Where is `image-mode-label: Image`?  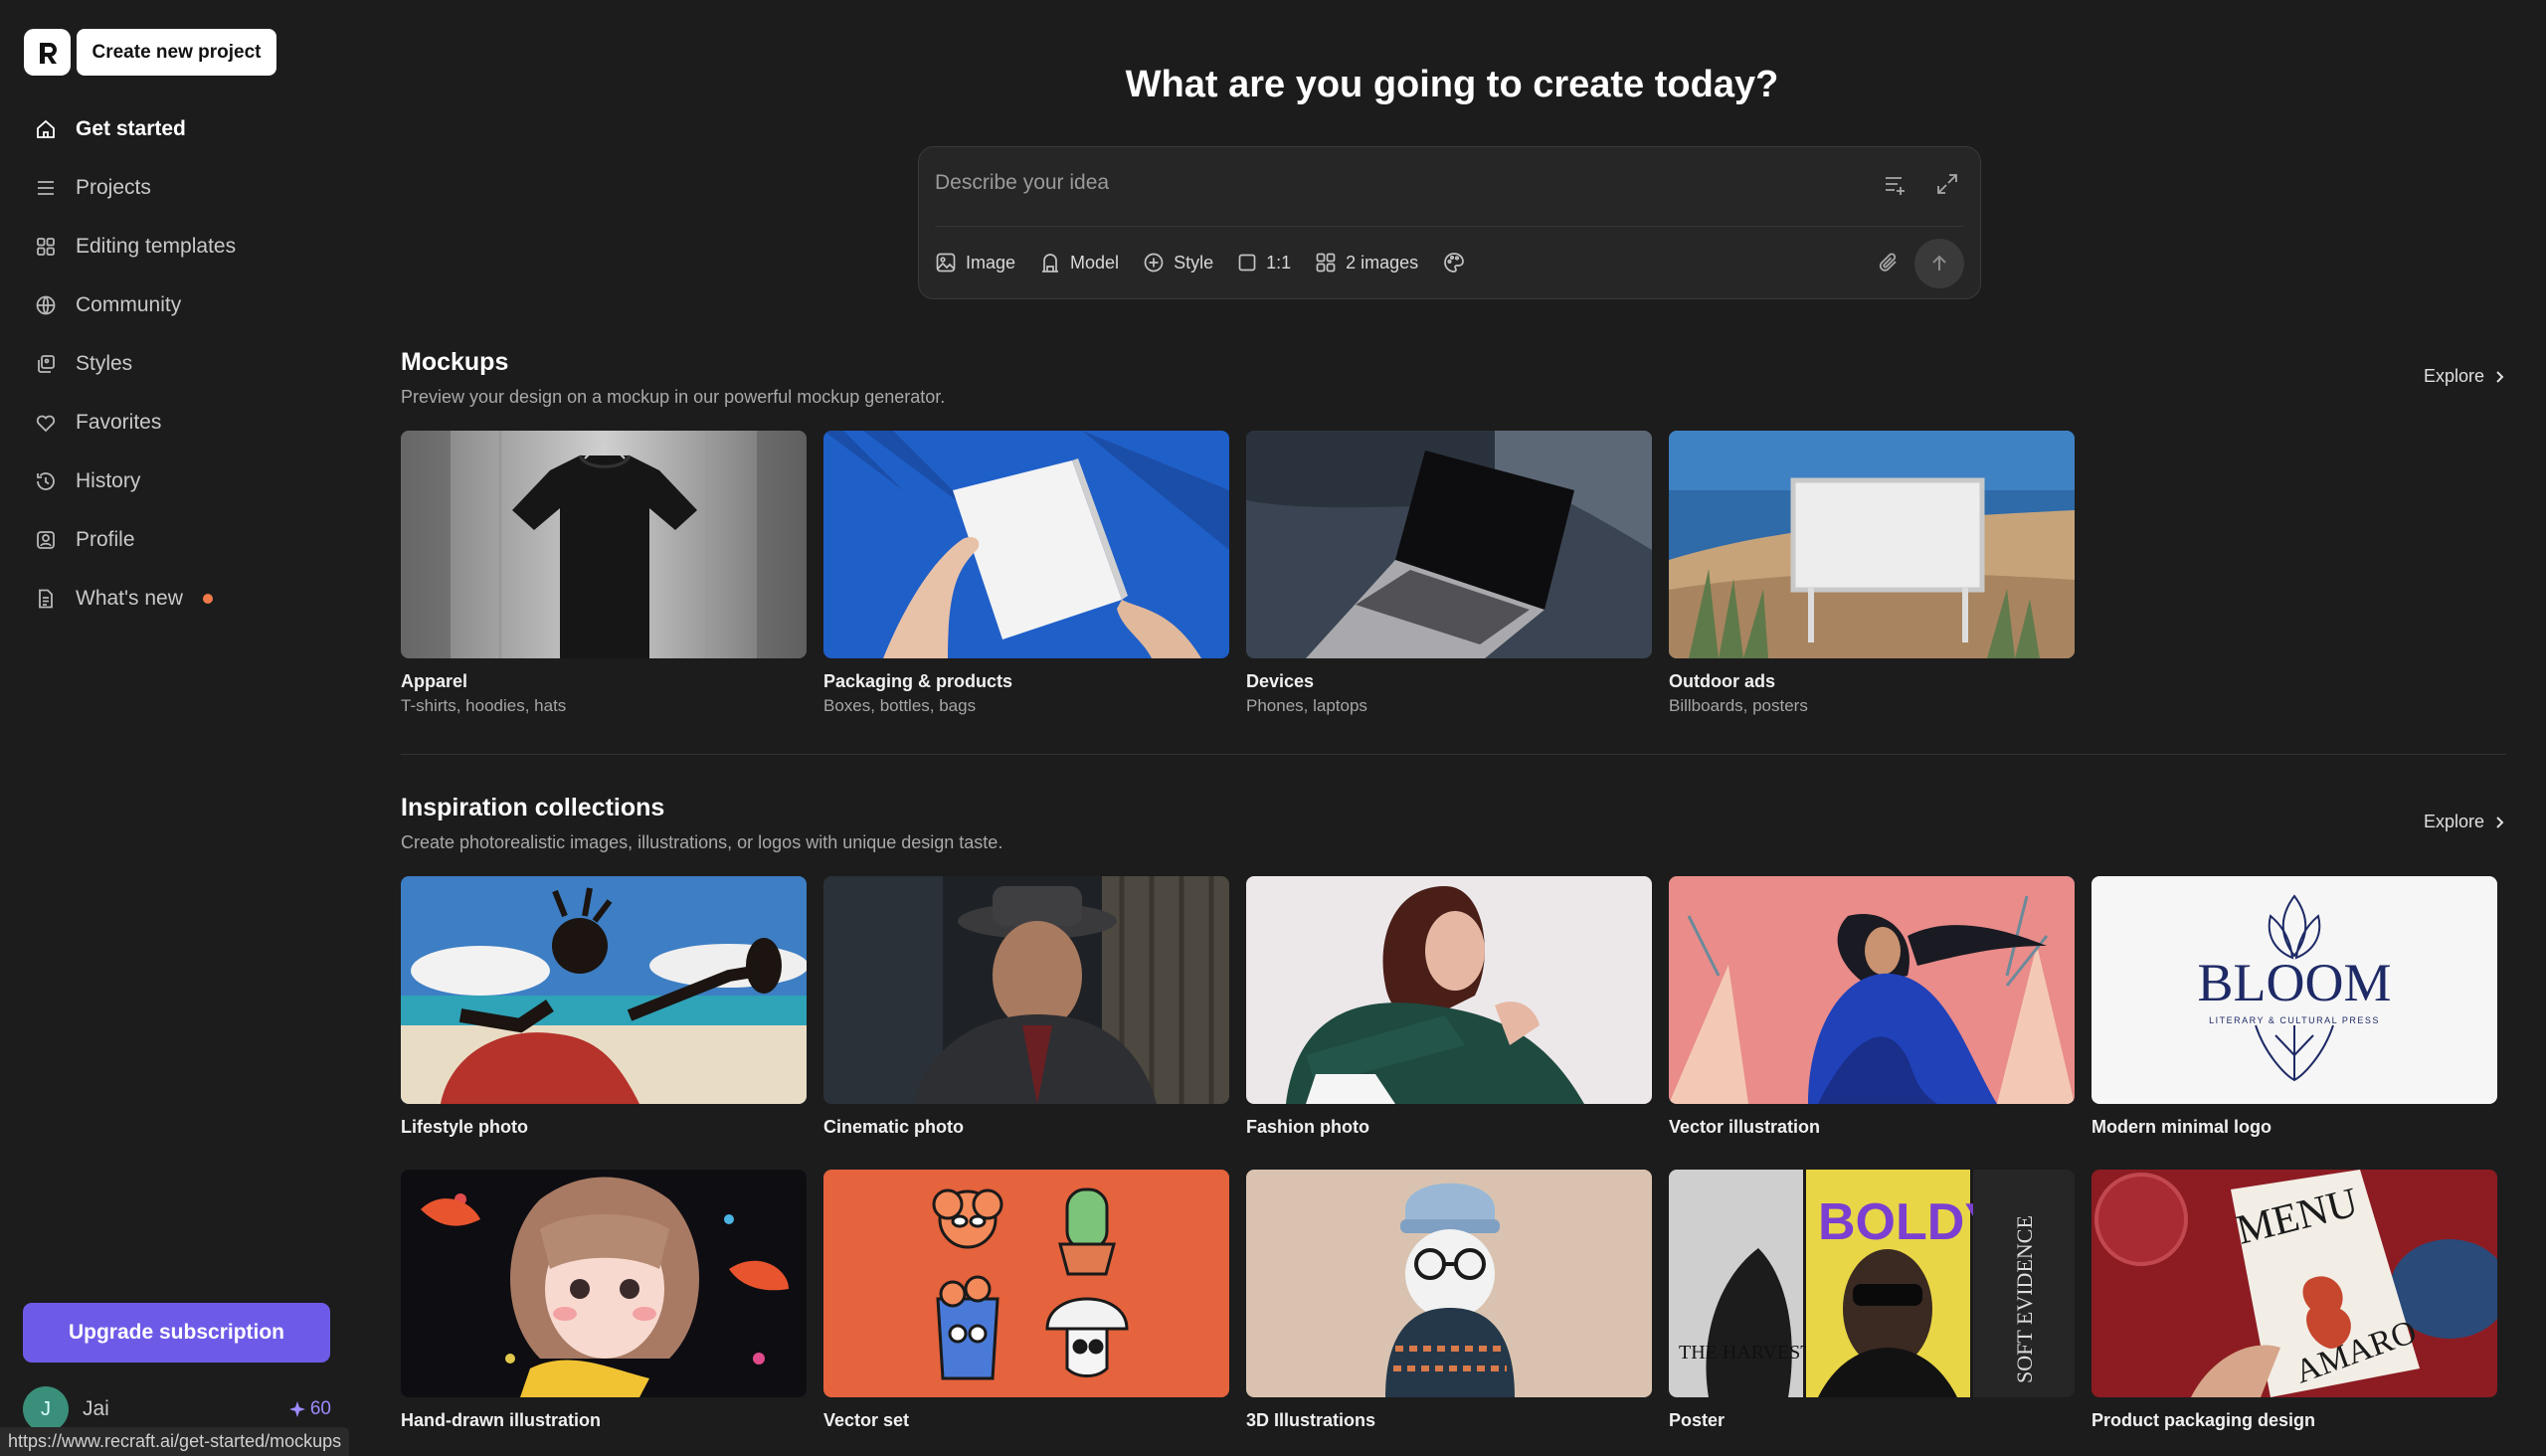 image-mode-label: Image is located at coordinates (991, 262).